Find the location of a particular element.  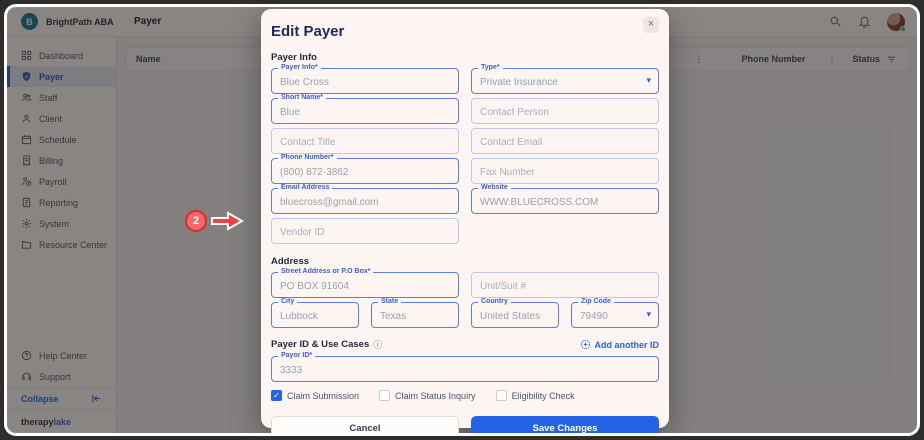

vendor-id-field is located at coordinates (365, 231).